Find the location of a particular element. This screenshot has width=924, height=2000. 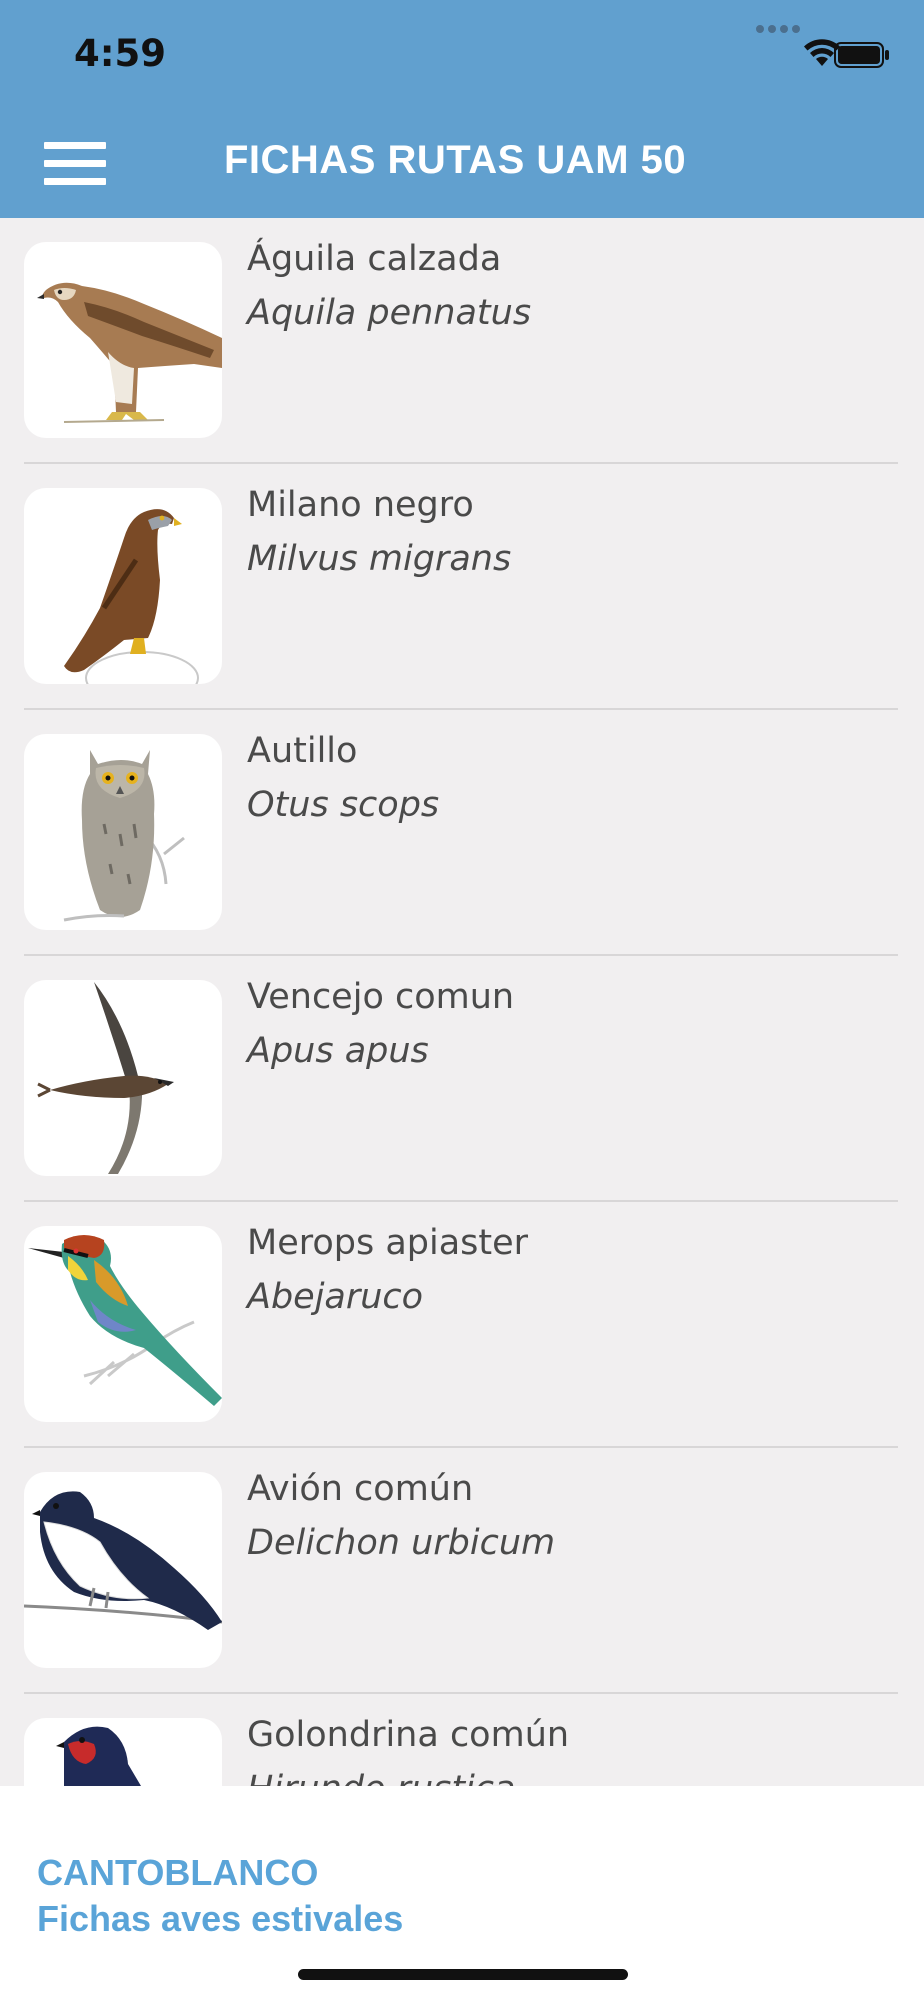

status-bar: 4:59 is located at coordinates (462, 55).